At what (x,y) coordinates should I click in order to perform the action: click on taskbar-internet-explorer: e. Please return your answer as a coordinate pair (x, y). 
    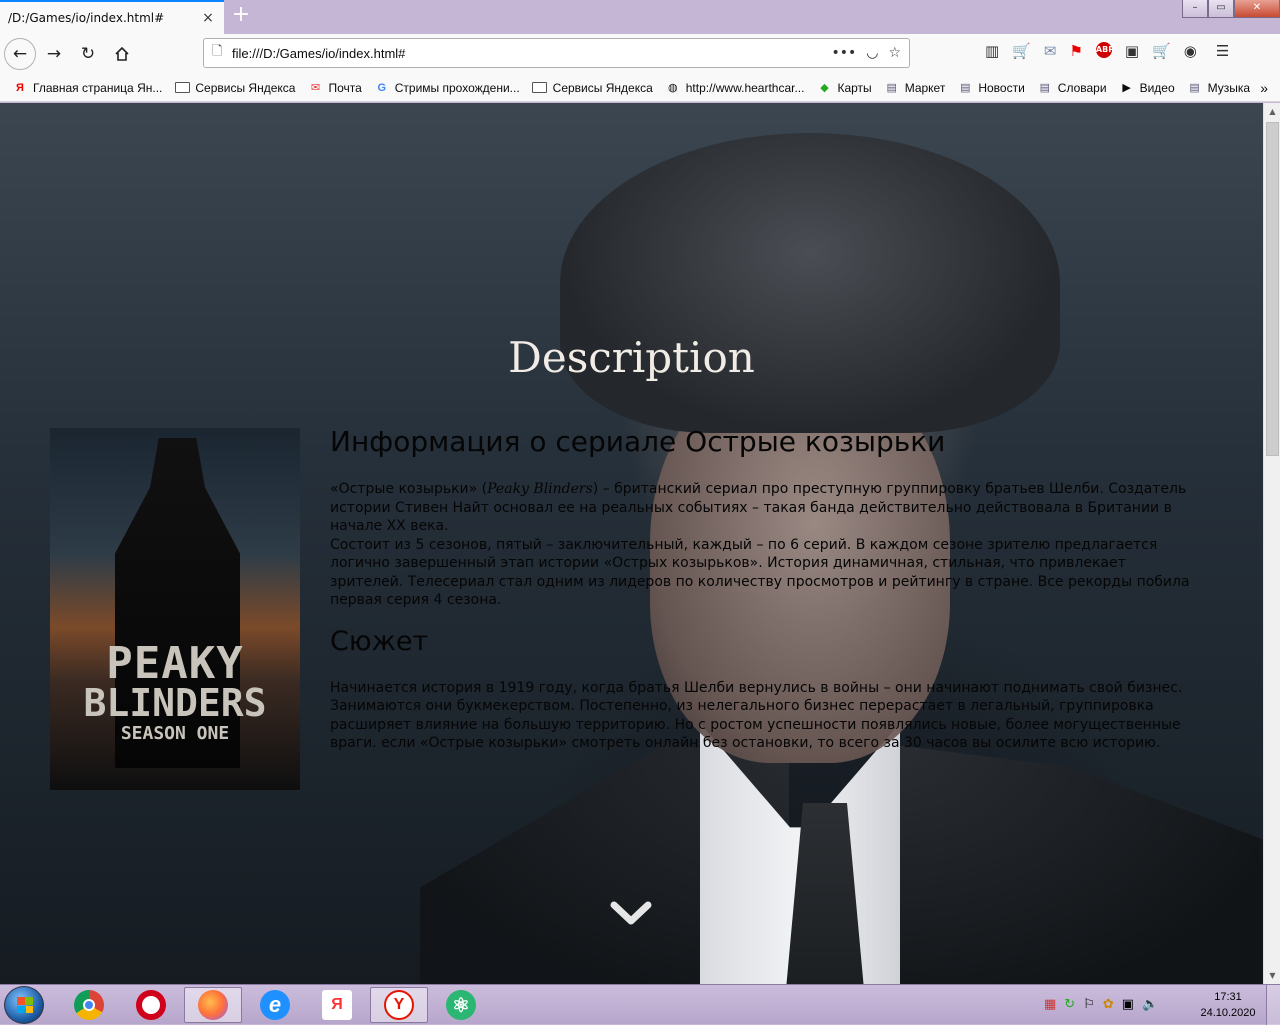
    Looking at the image, I should click on (275, 1005).